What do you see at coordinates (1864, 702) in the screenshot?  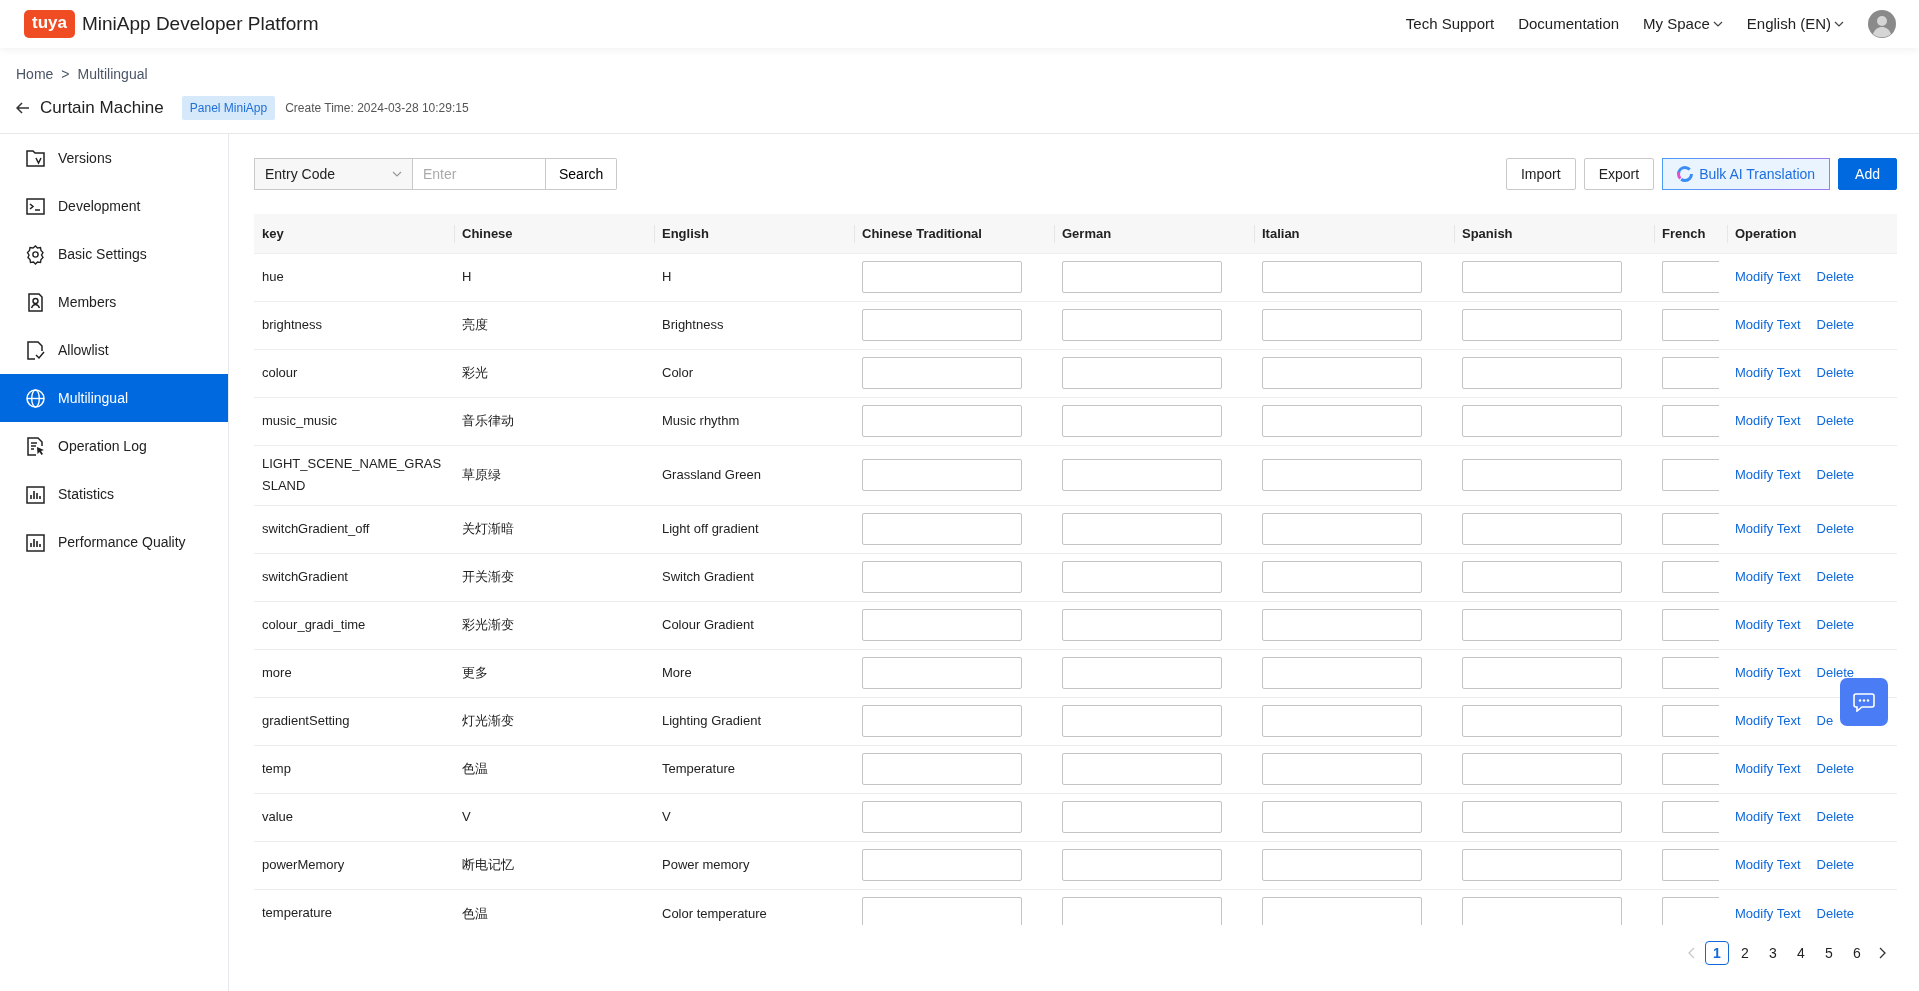 I see `chat-button` at bounding box center [1864, 702].